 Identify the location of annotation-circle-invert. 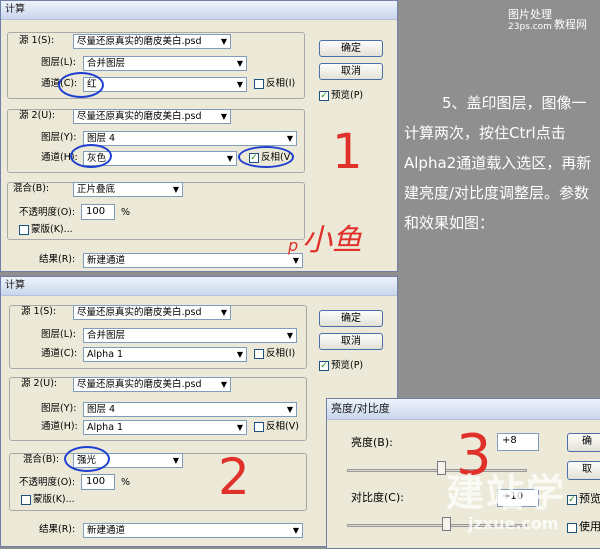
(266, 157).